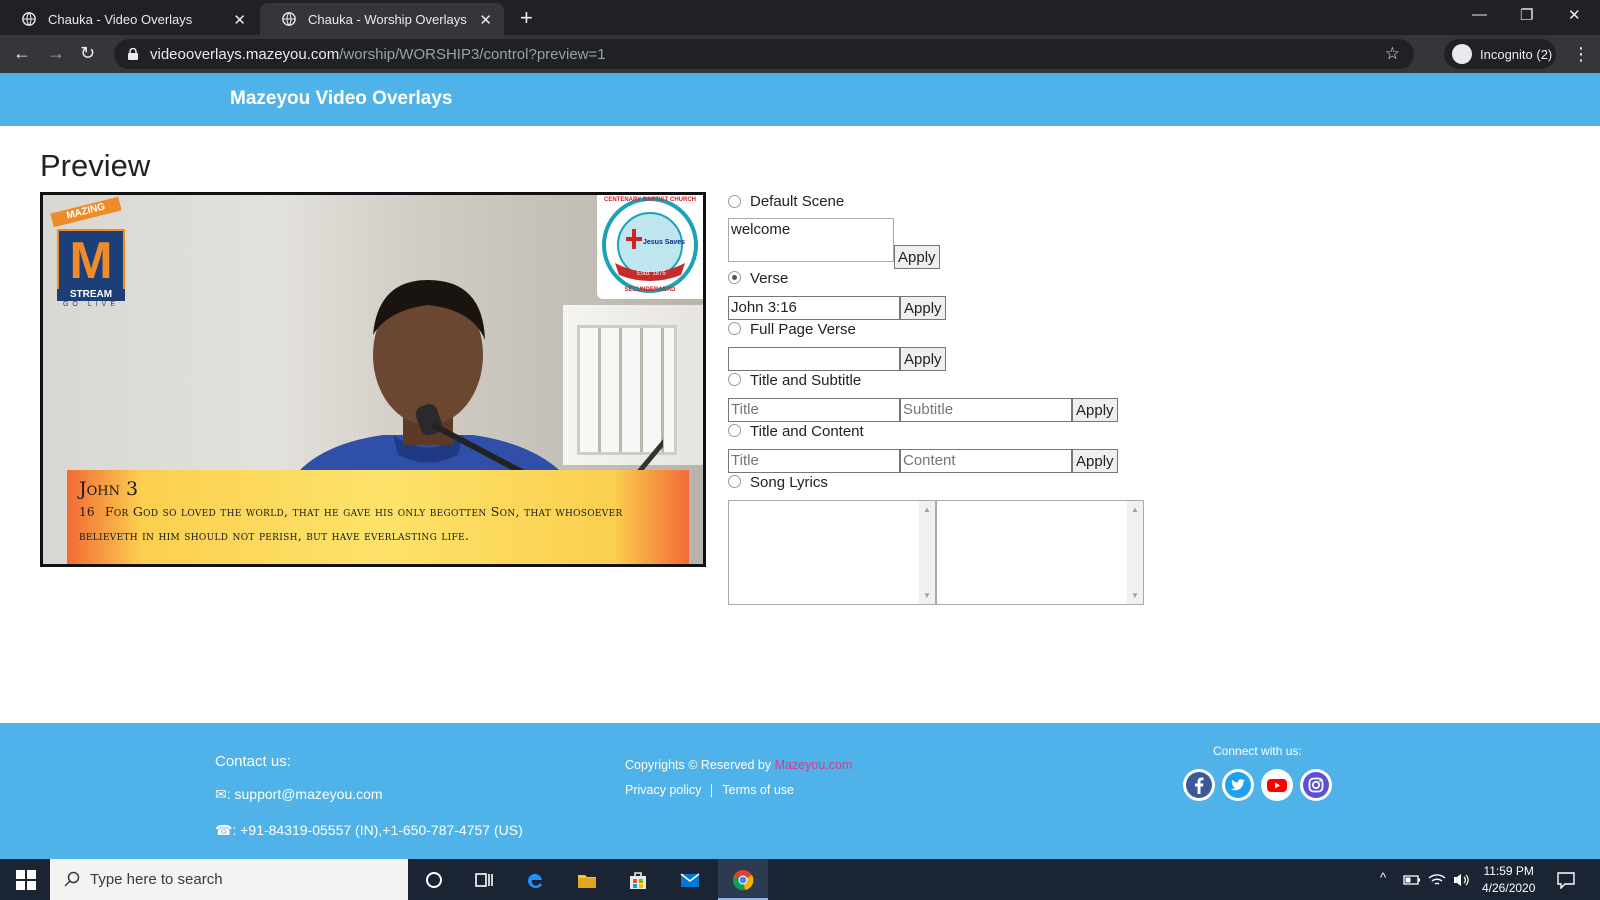 The image size is (1600, 900). What do you see at coordinates (535, 880) in the screenshot?
I see `edge-icon` at bounding box center [535, 880].